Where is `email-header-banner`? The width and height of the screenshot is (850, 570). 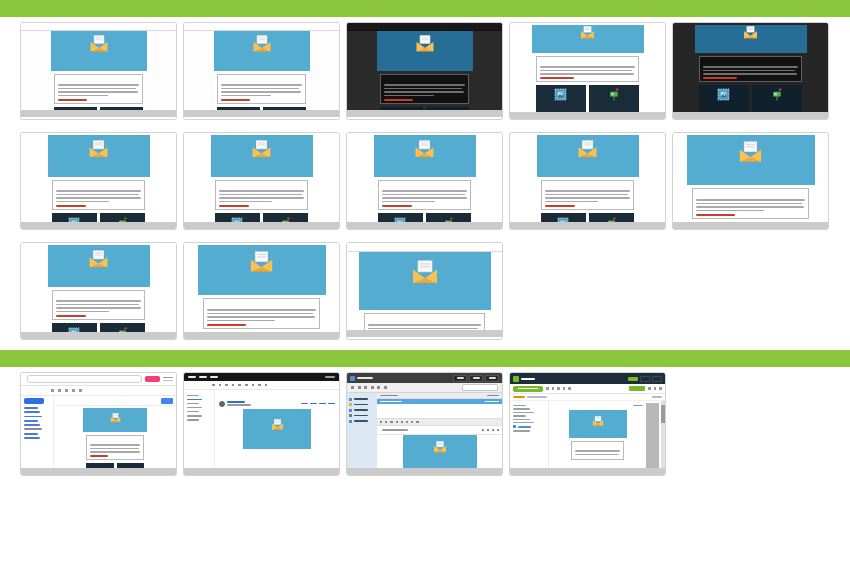
email-header-banner is located at coordinates (424, 156).